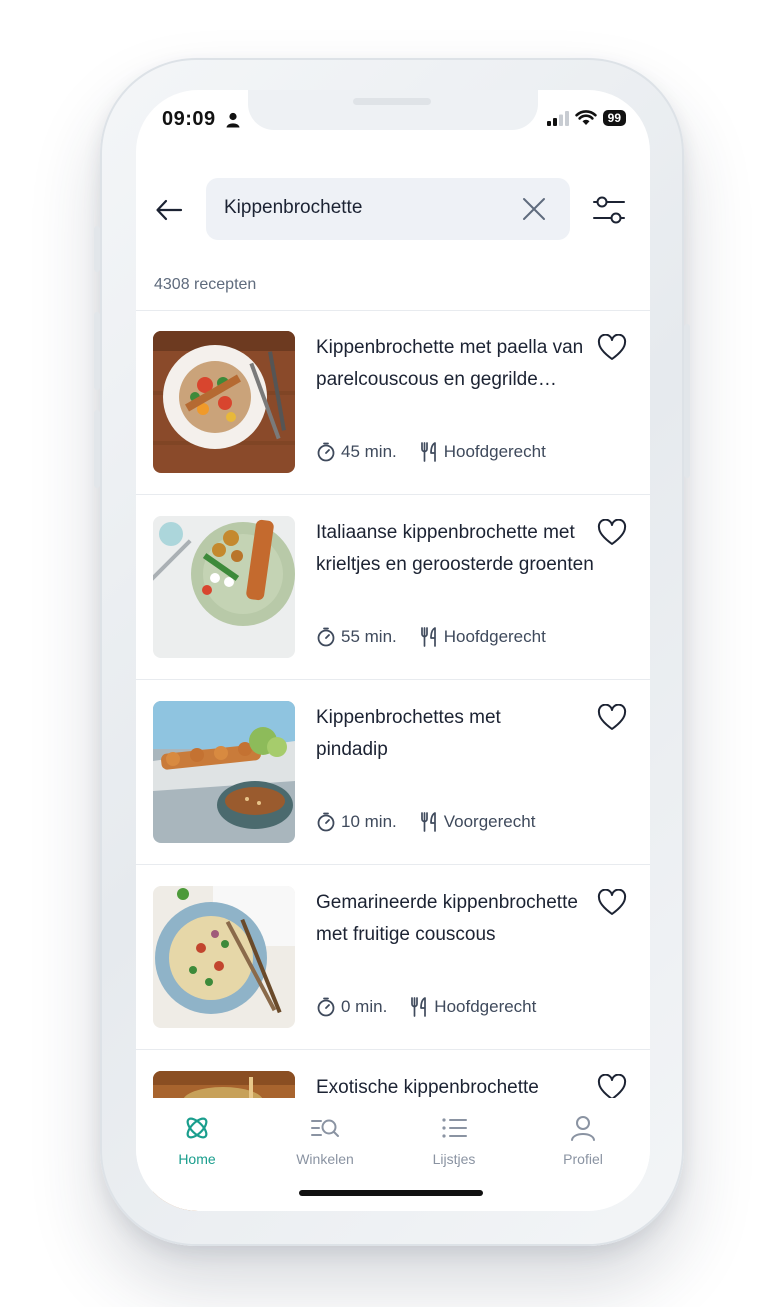 Image resolution: width=767 pixels, height=1307 pixels. I want to click on recipe-meta: 55 min. Hoofdgerecht, so click(431, 637).